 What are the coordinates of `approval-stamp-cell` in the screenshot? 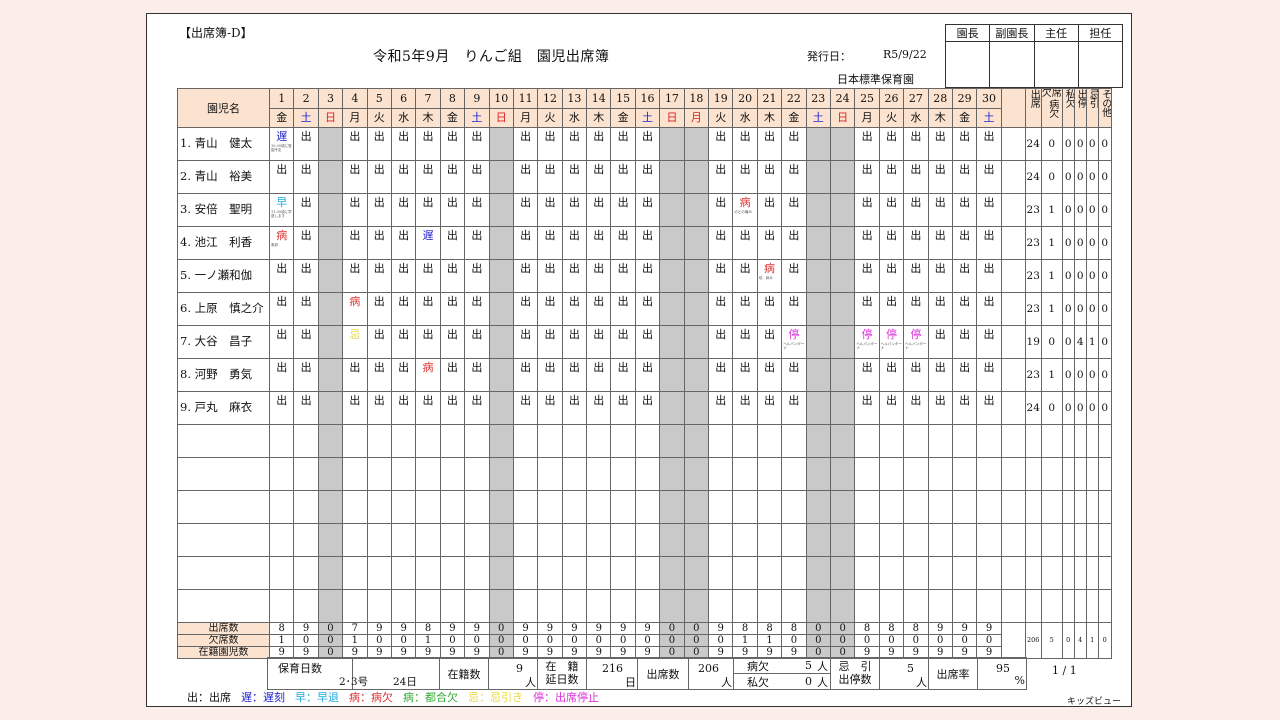 It's located at (1056, 64).